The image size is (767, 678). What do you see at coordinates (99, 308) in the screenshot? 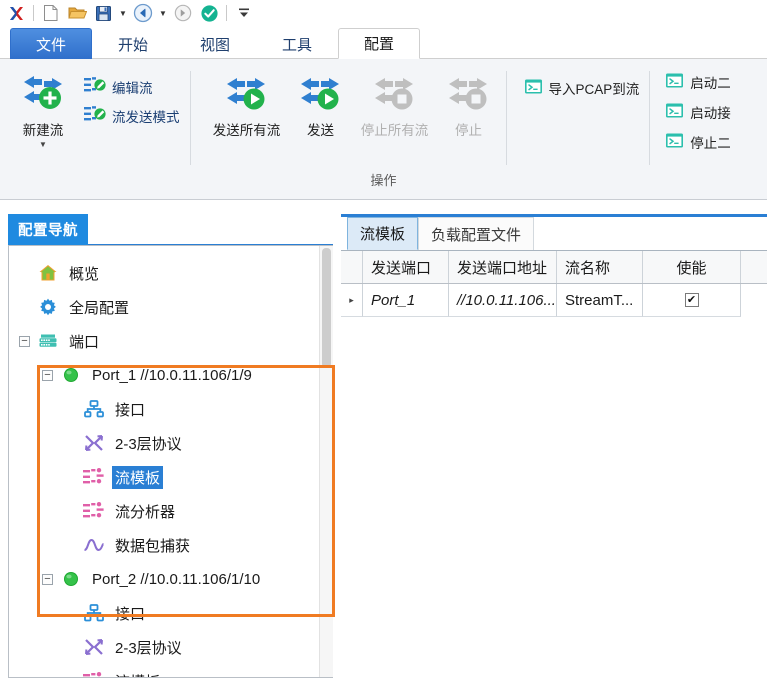
I see `sidebar-item-label: 全局配置` at bounding box center [99, 308].